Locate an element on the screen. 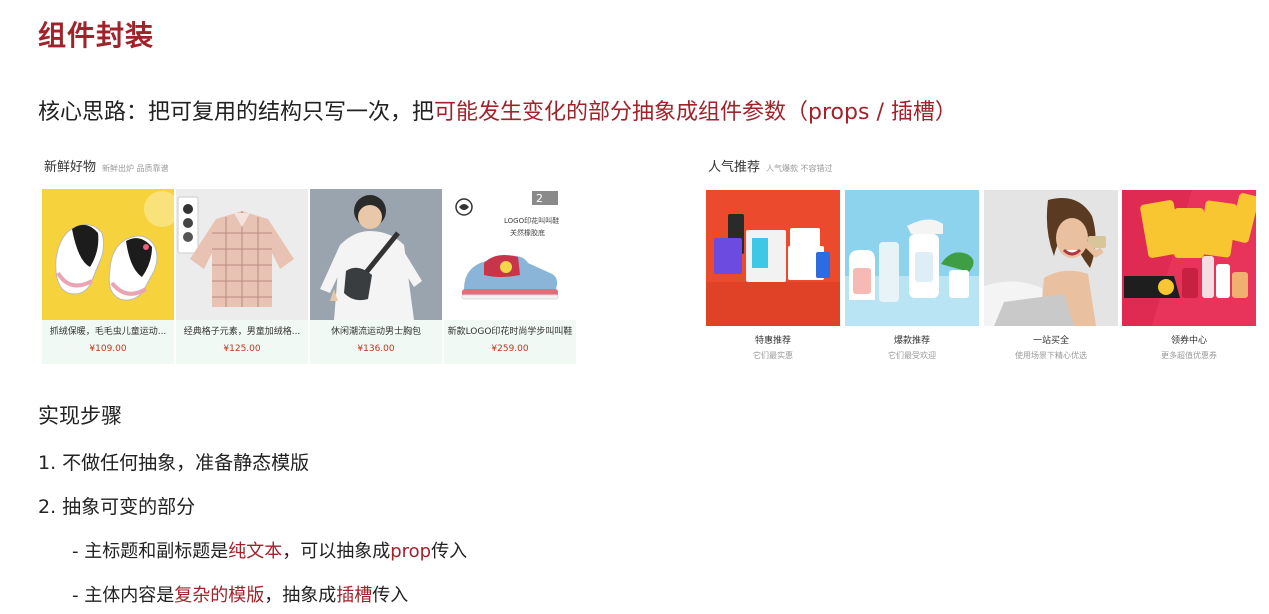 This screenshot has width=1269, height=614. popular-title: 人气推荐 is located at coordinates (734, 167).